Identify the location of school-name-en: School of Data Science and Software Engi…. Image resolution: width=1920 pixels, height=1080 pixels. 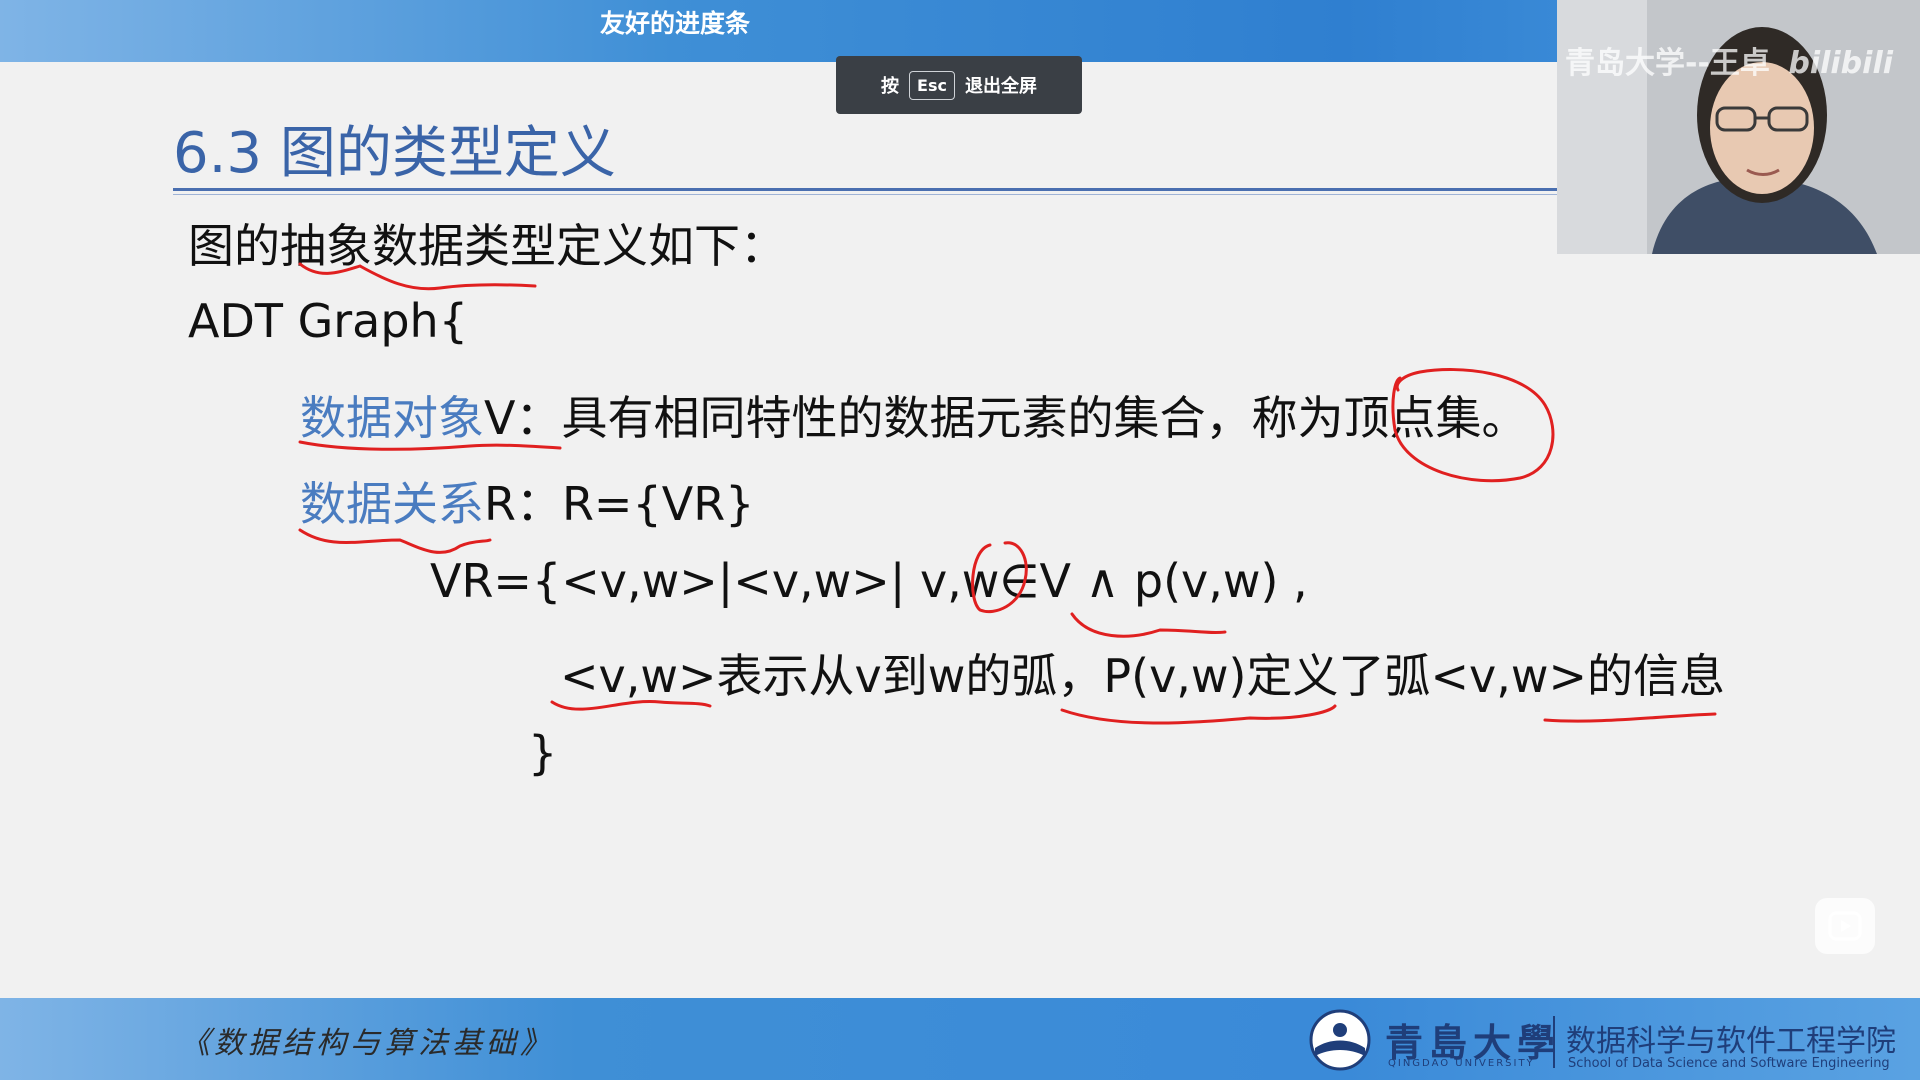
(1729, 1063).